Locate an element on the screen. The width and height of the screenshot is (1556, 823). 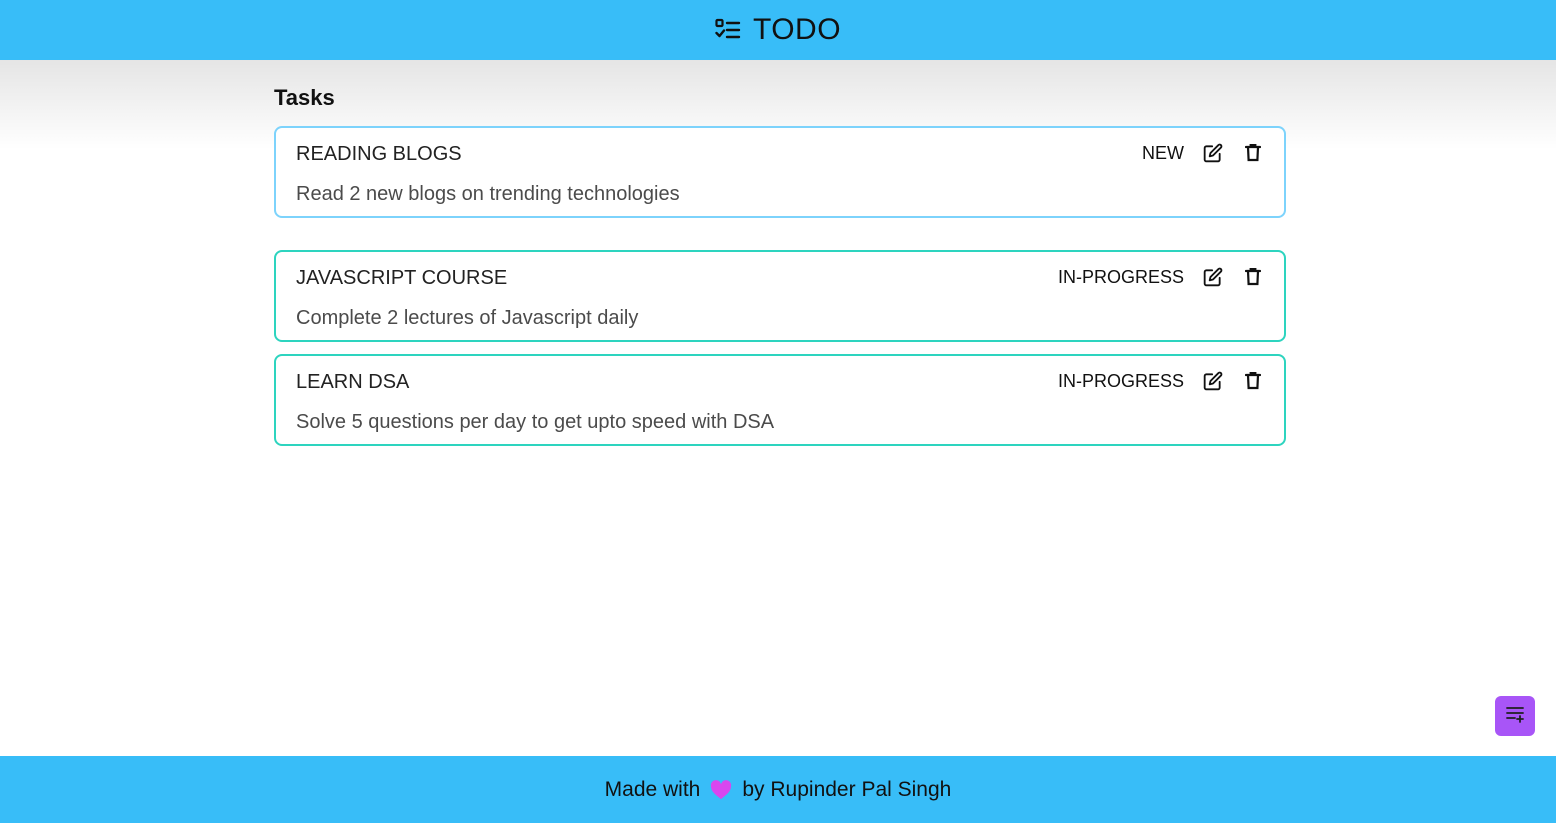
add-task-icon is located at coordinates (1515, 716).